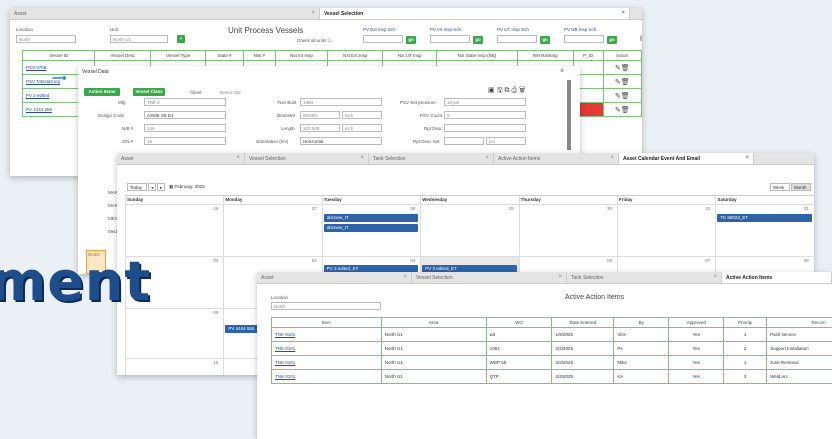  Describe the element at coordinates (806, 260) in the screenshot. I see `day-number: 08` at that location.